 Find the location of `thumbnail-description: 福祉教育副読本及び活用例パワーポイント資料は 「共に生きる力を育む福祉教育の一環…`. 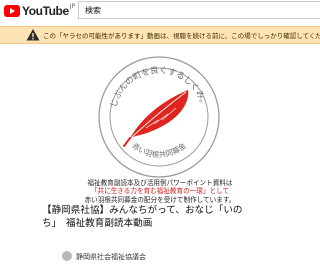

thumbnail-description: 福祉教育副読本及び活用例パワーポイント資料は 「共に生きる力を育む福祉教育の一環… is located at coordinates (160, 192).